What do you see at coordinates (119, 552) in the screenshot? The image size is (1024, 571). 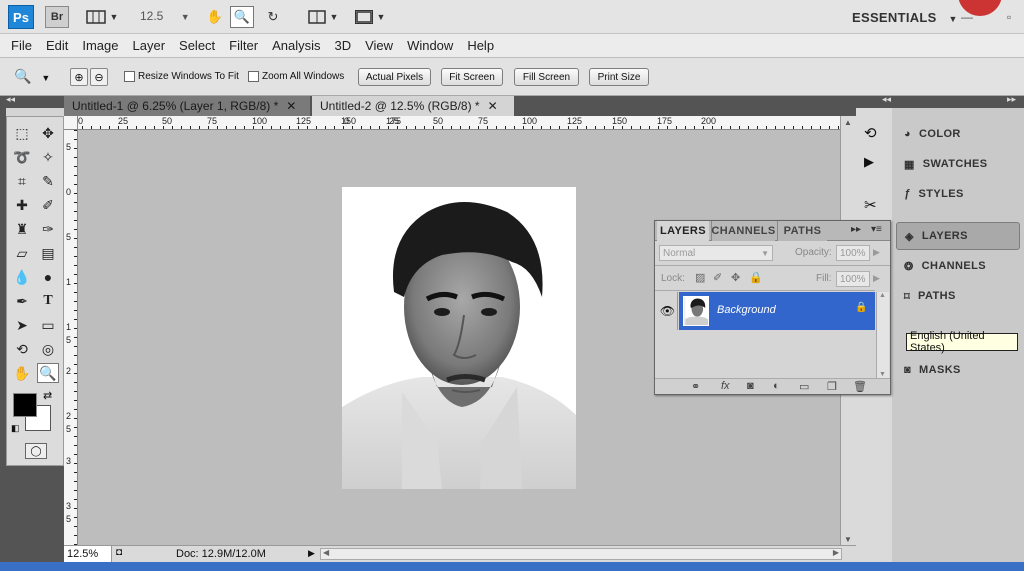 I see `status-options-icon: ◘` at bounding box center [119, 552].